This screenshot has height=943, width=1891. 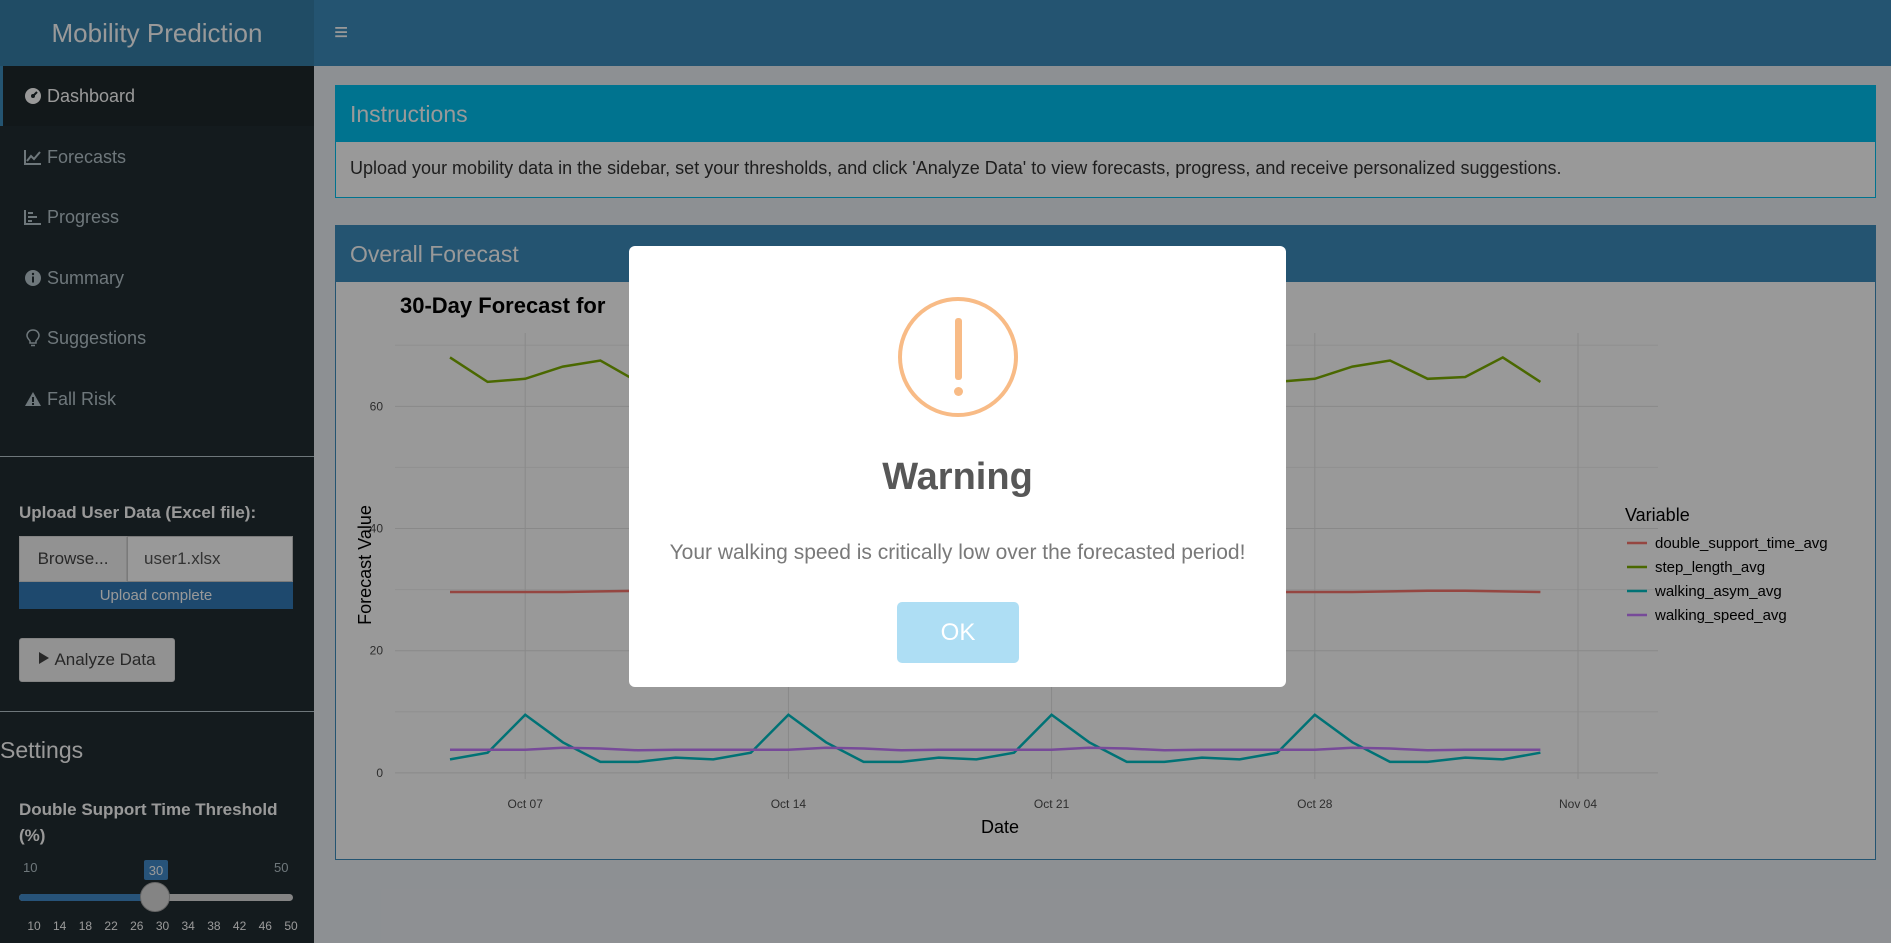 What do you see at coordinates (958, 391) in the screenshot?
I see `warning-exclamation-dot` at bounding box center [958, 391].